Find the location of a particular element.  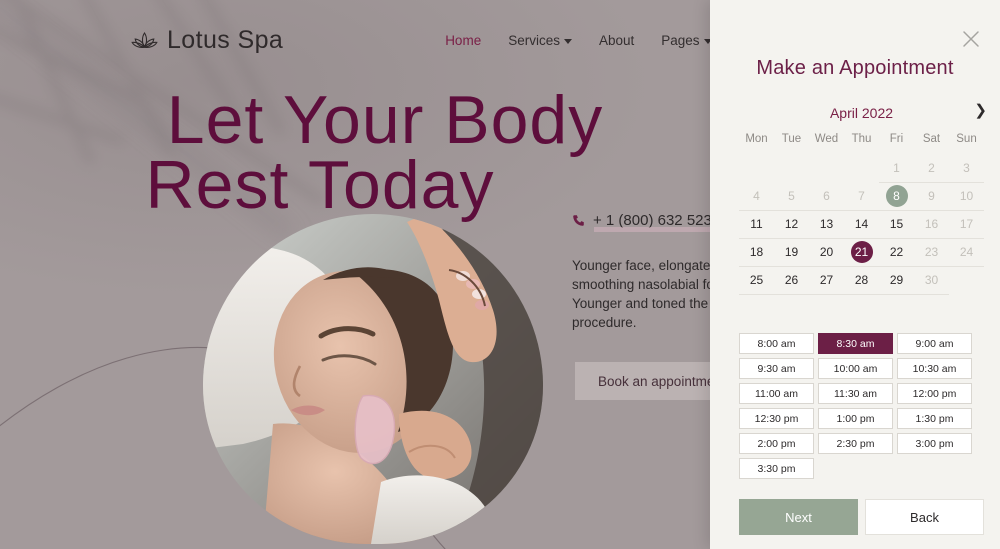

calendar-day-label: 29 is located at coordinates (896, 280).